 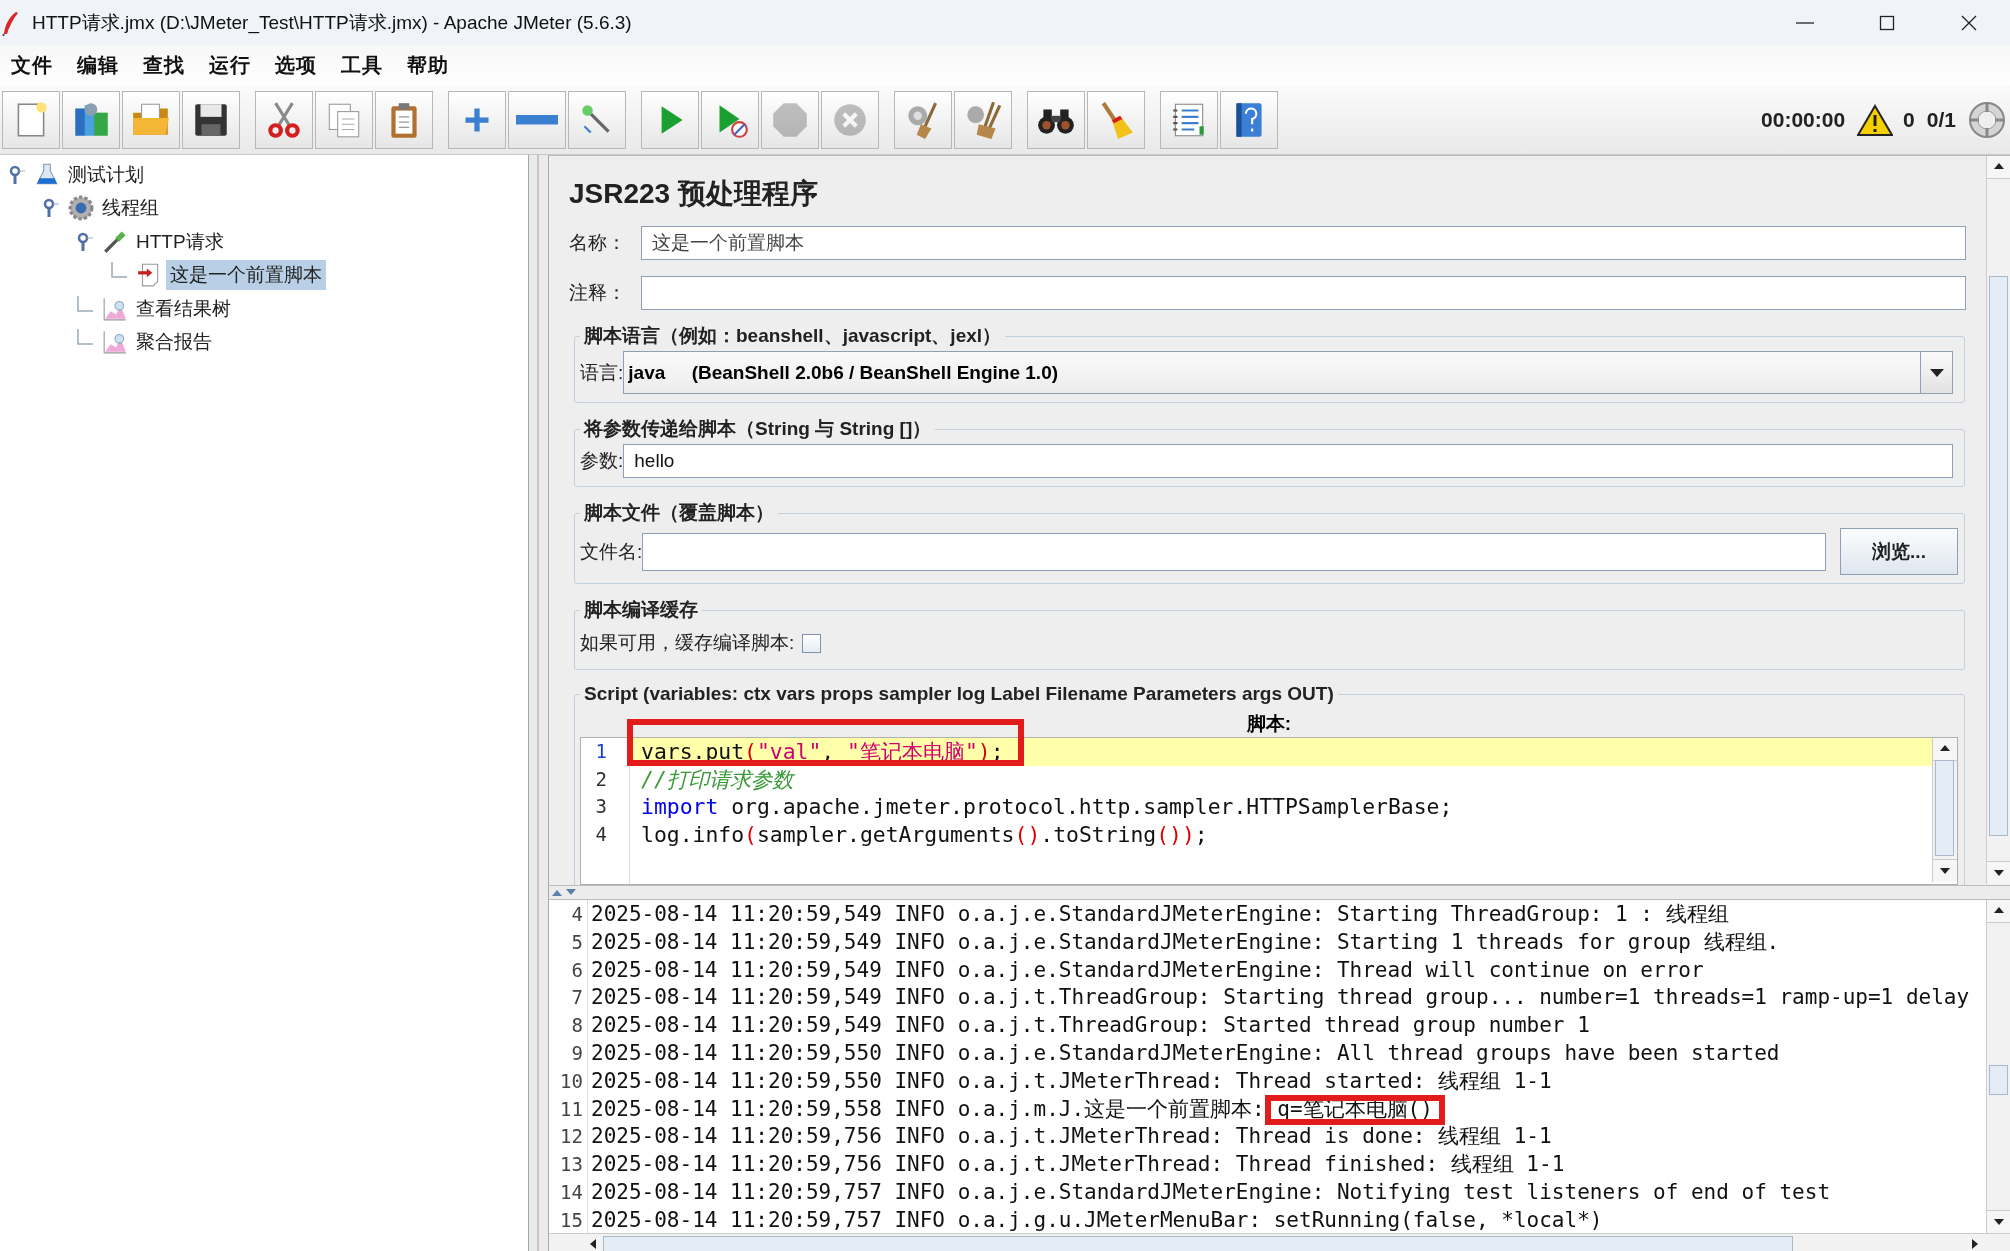 What do you see at coordinates (793, 336) in the screenshot?
I see `section-legend: 脚本语言（例如：beanshell、javascript、jexl）` at bounding box center [793, 336].